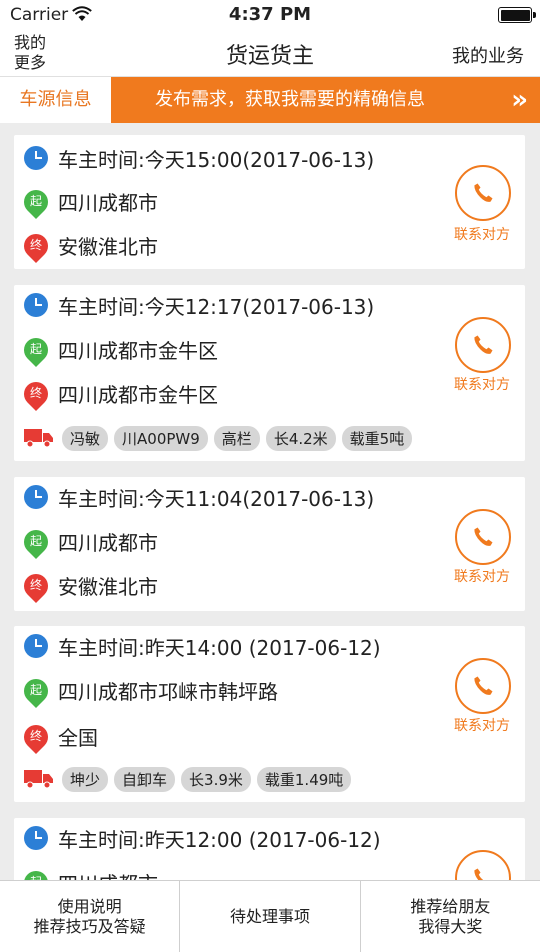 This screenshot has width=540, height=952. I want to click on tag-length: 长3.9米, so click(216, 779).